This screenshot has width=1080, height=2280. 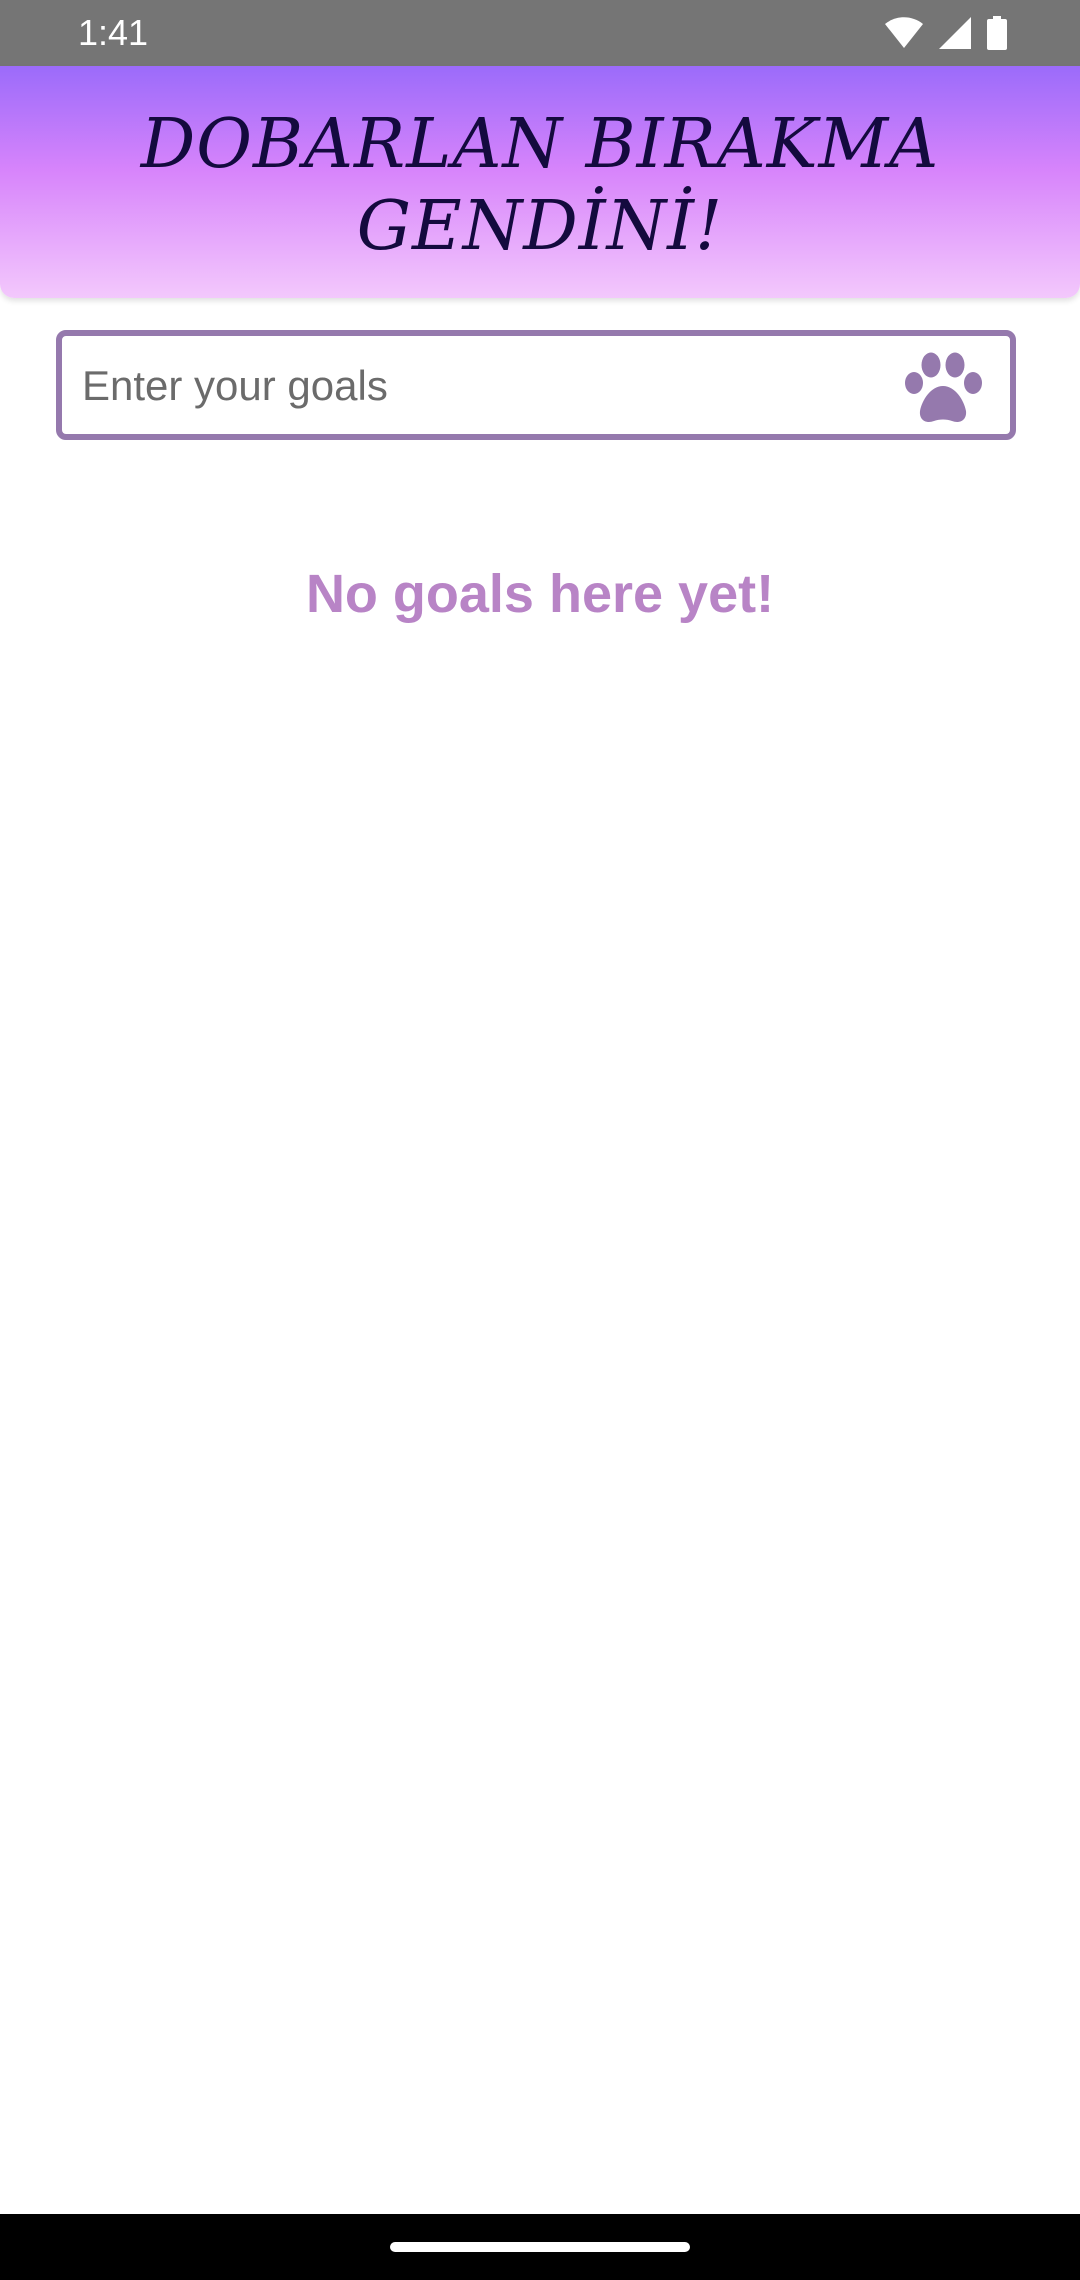 What do you see at coordinates (997, 33) in the screenshot?
I see `battery-icon` at bounding box center [997, 33].